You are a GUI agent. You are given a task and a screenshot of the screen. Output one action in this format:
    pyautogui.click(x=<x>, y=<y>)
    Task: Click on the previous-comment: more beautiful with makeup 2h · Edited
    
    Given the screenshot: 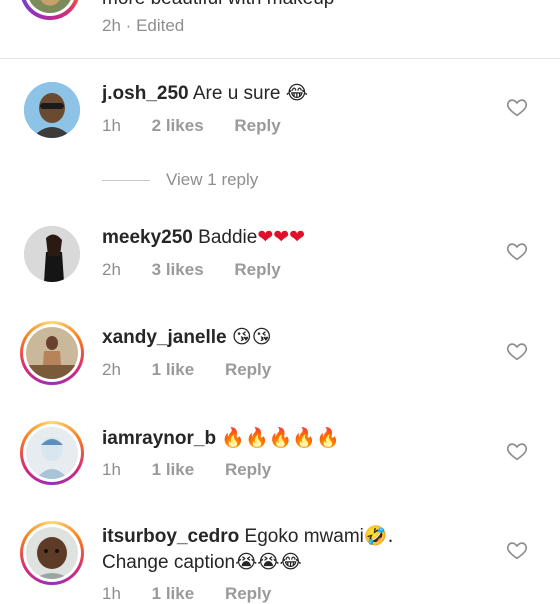 What is the action you would take?
    pyautogui.click(x=280, y=29)
    